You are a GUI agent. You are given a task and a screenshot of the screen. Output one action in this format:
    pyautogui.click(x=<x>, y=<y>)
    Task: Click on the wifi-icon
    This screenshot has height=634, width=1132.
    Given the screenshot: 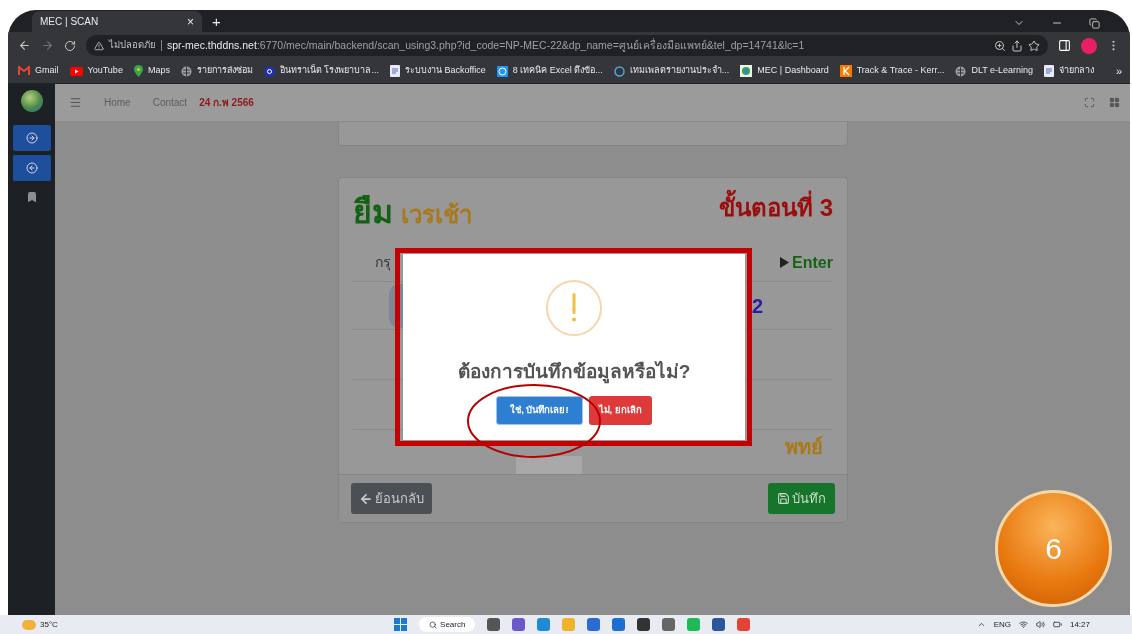 What is the action you would take?
    pyautogui.click(x=1023, y=624)
    